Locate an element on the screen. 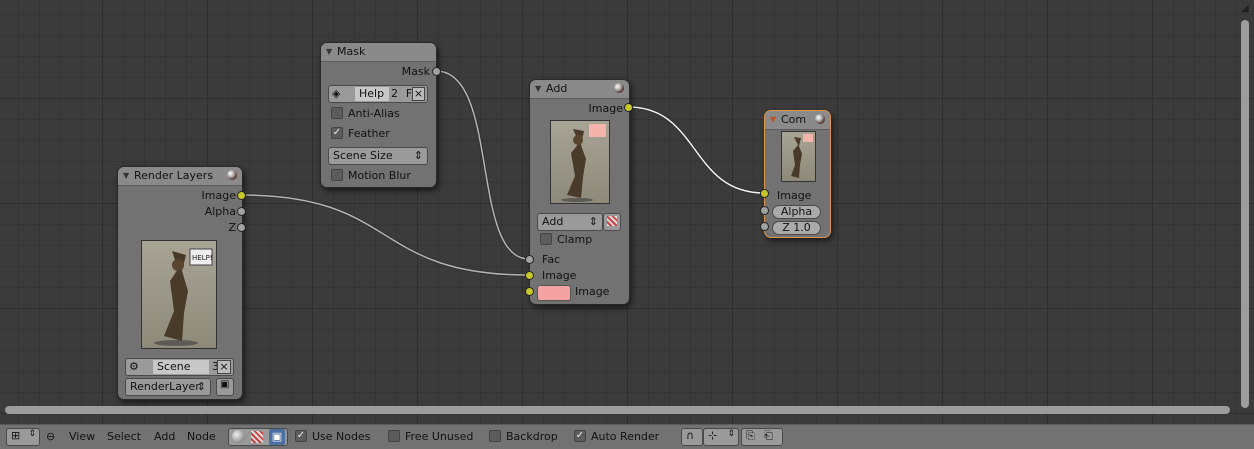 The height and width of the screenshot is (449, 1254). composite-preview-image is located at coordinates (798, 156).